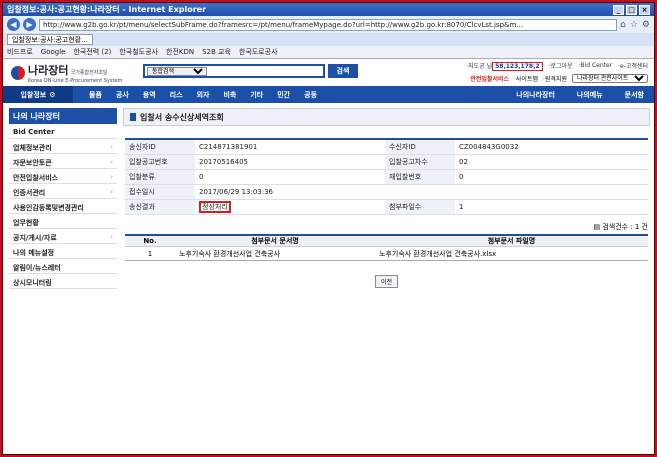  Describe the element at coordinates (176, 95) in the screenshot. I see `nav-item: 리스` at that location.